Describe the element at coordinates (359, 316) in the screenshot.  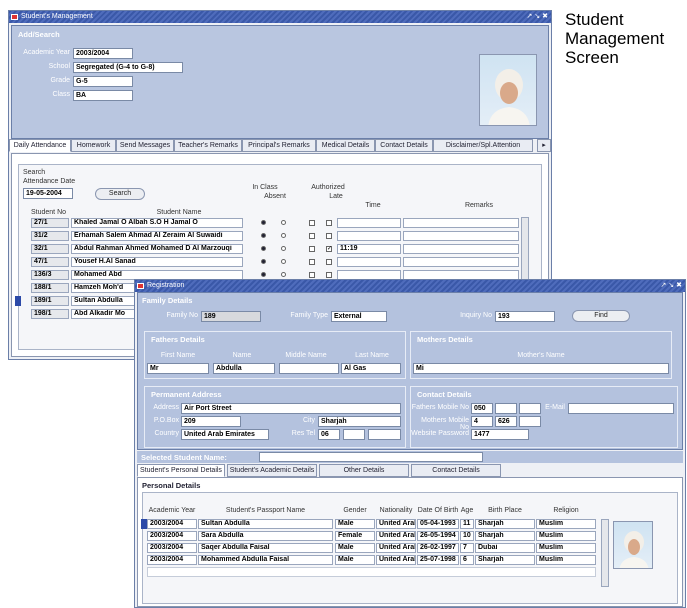
I see `family-type-select: External` at that location.